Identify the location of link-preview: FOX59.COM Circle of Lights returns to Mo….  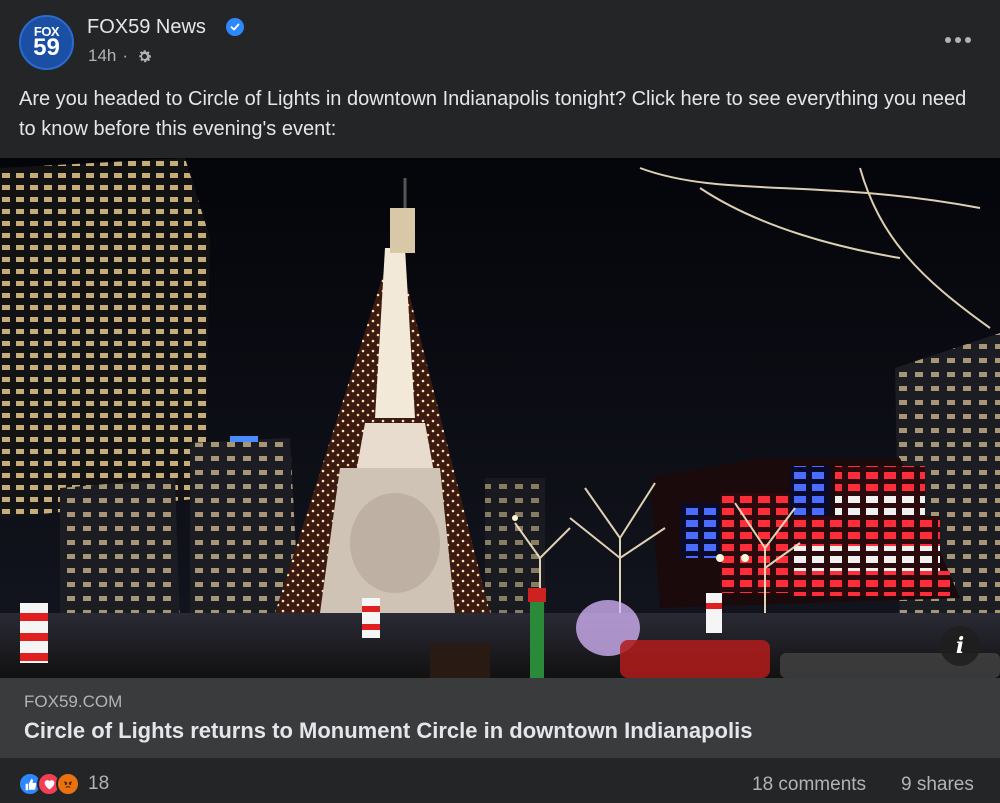
(500, 718).